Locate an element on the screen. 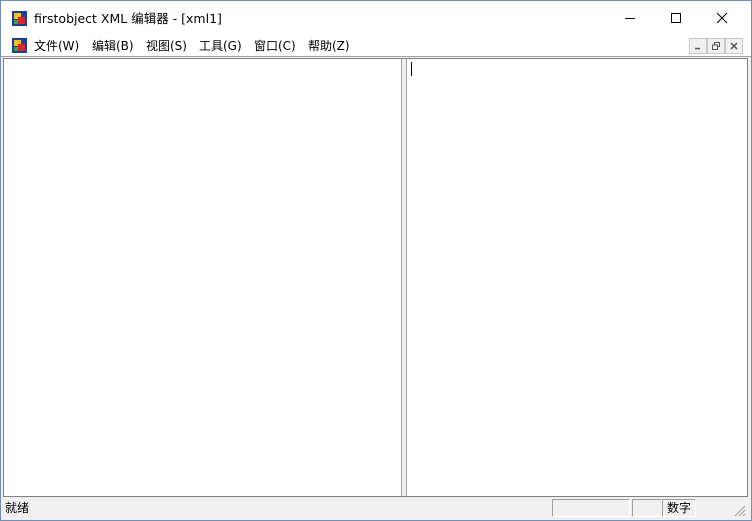 Image resolution: width=752 pixels, height=521 pixels. document-logo-icon is located at coordinates (19, 45).